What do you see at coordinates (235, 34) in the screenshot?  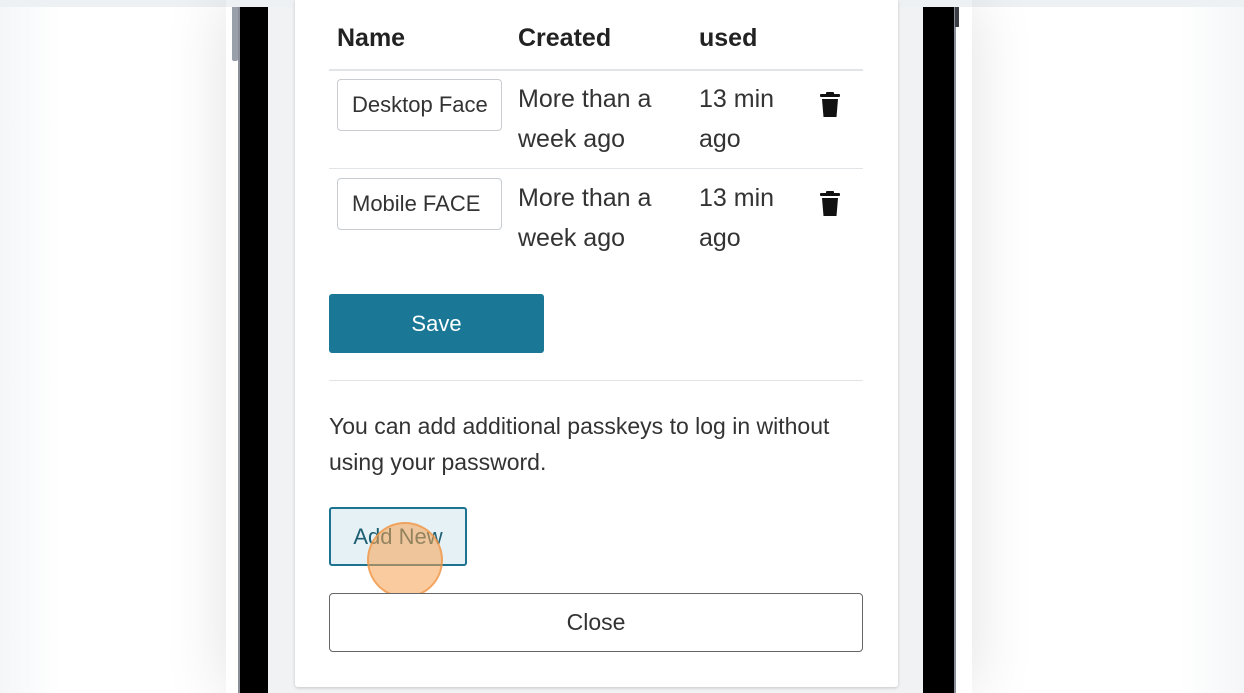 I see `phone-side-button` at bounding box center [235, 34].